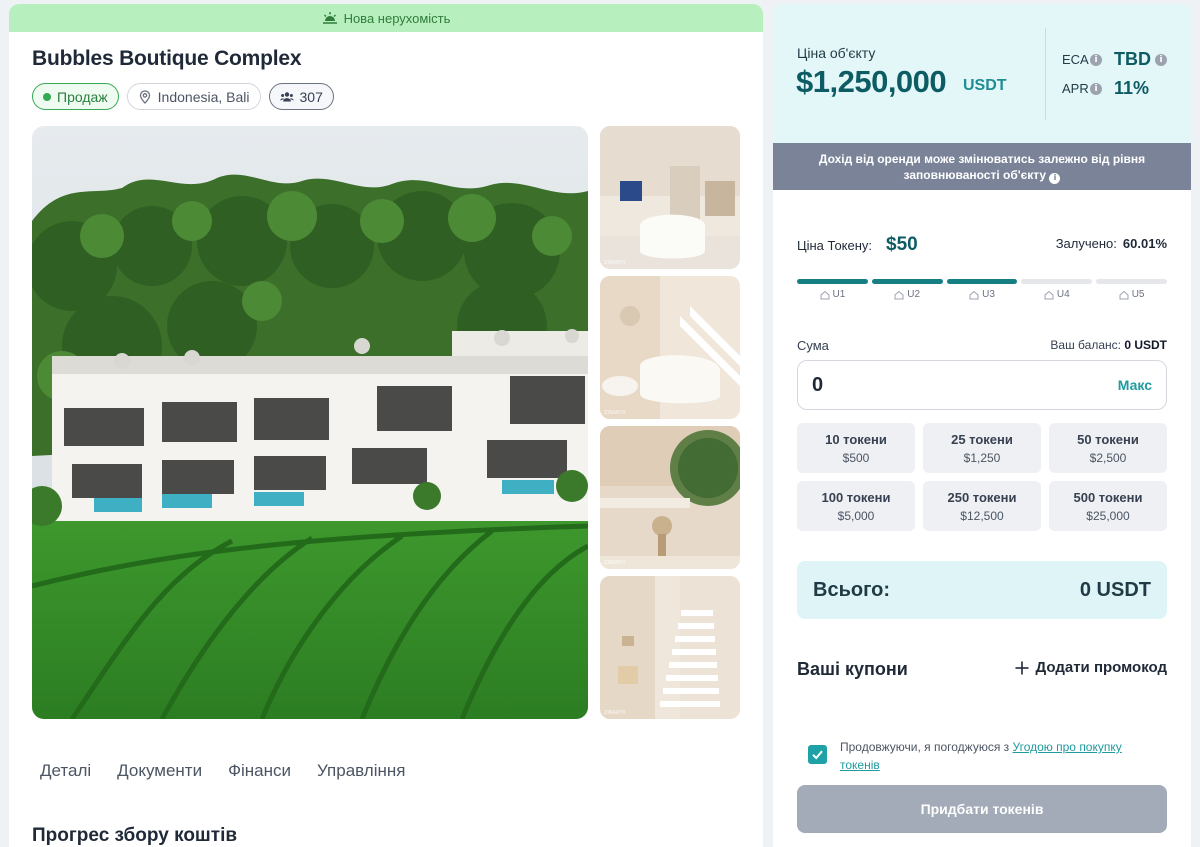 The width and height of the screenshot is (1200, 847). Describe the element at coordinates (982, 457) in the screenshot. I see `preset-price: $1,250` at that location.